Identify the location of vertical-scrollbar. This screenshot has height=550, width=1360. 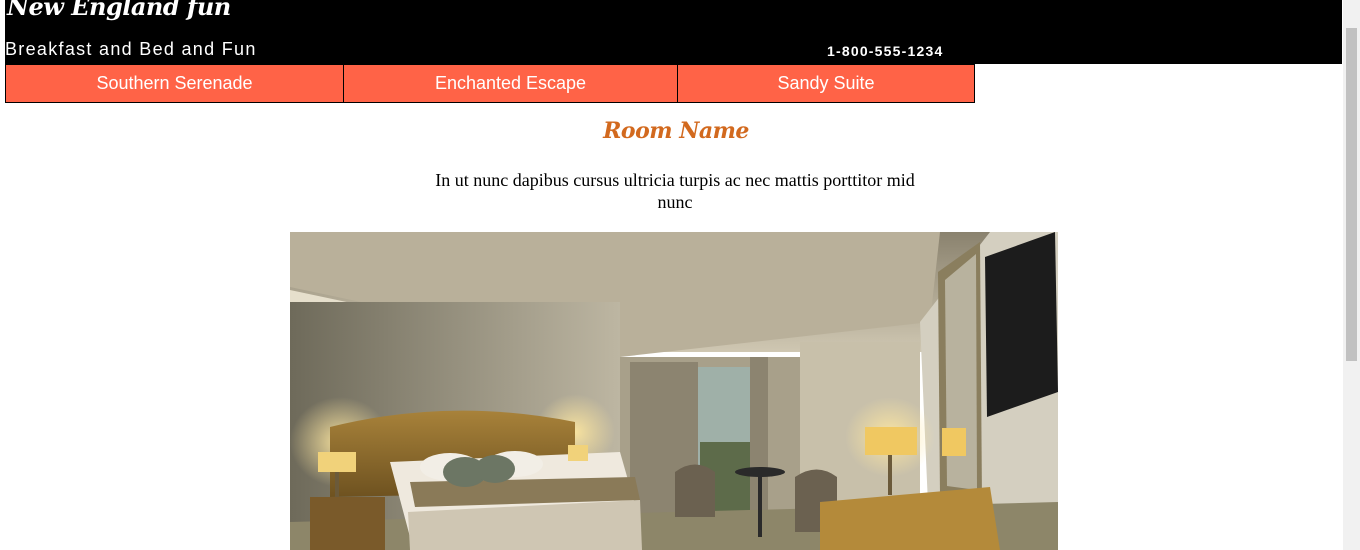
(1351, 275).